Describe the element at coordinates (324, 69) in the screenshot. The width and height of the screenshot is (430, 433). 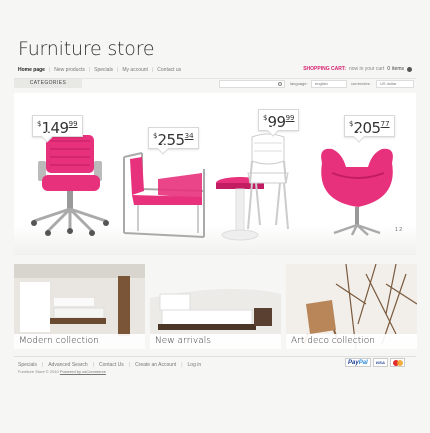
I see `cart-title: SHOPPING CART:` at that location.